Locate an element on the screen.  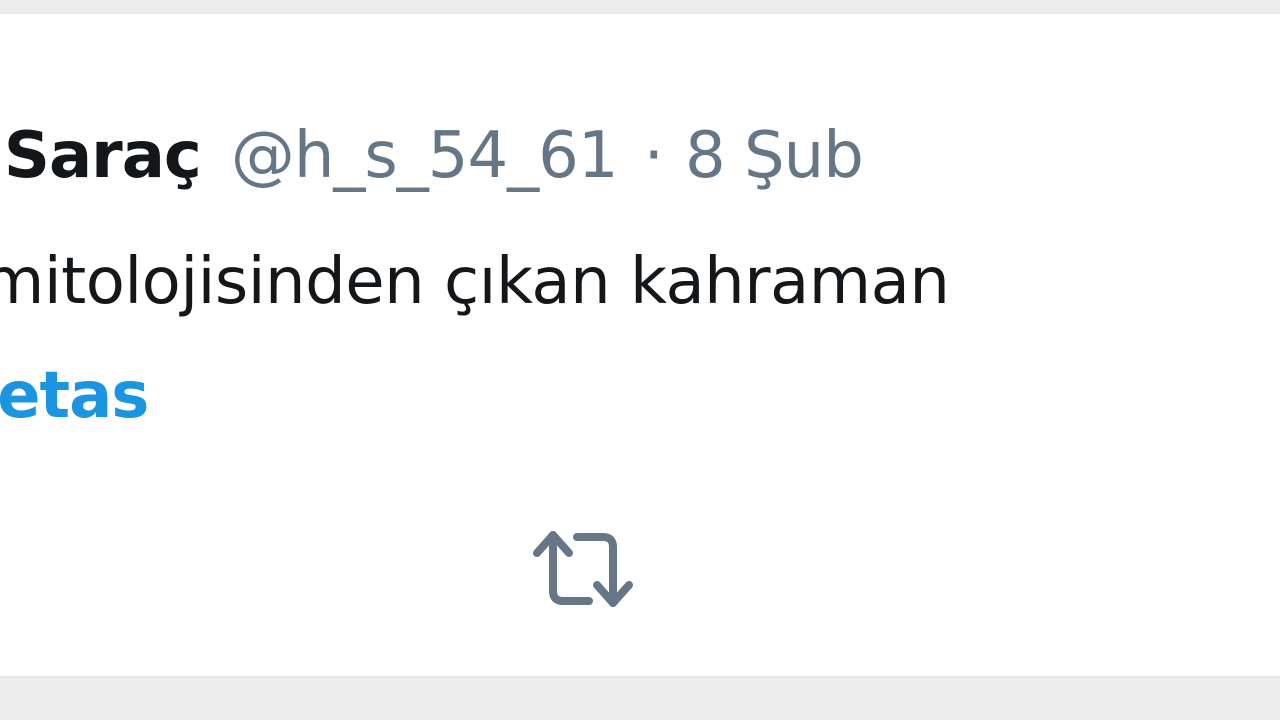
retweet-button is located at coordinates (583, 569).